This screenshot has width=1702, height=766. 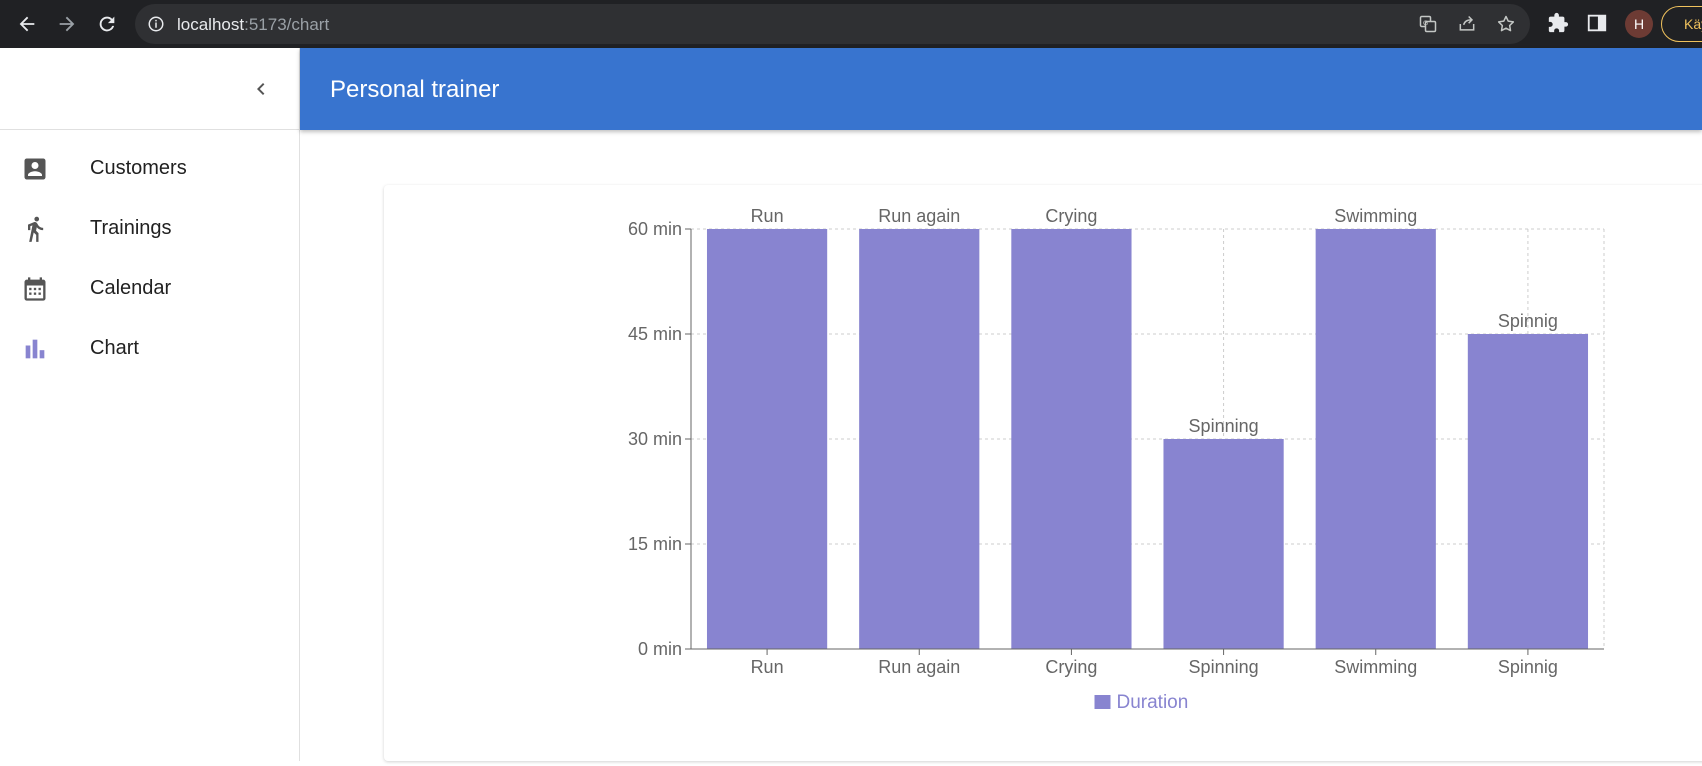 I want to click on collapse-drawer-button, so click(x=261, y=89).